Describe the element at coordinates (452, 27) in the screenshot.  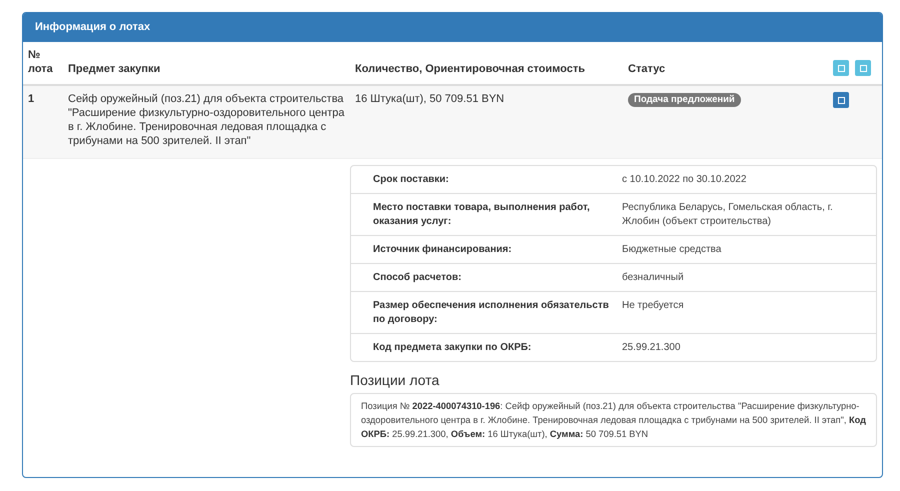
I see `panel-title: Информация о лотах` at that location.